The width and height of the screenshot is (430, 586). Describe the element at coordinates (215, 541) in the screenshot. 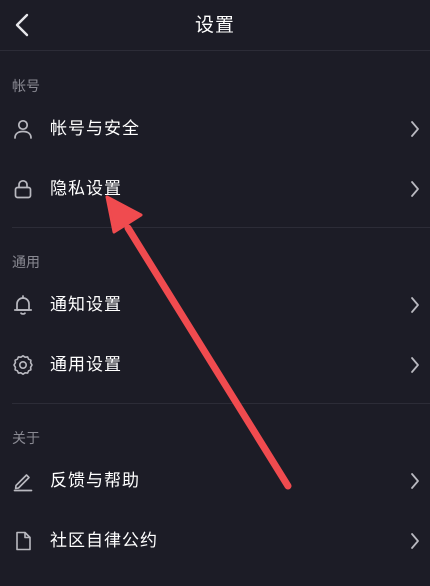

I see `row-community-guidelines: 社区自律公约` at that location.